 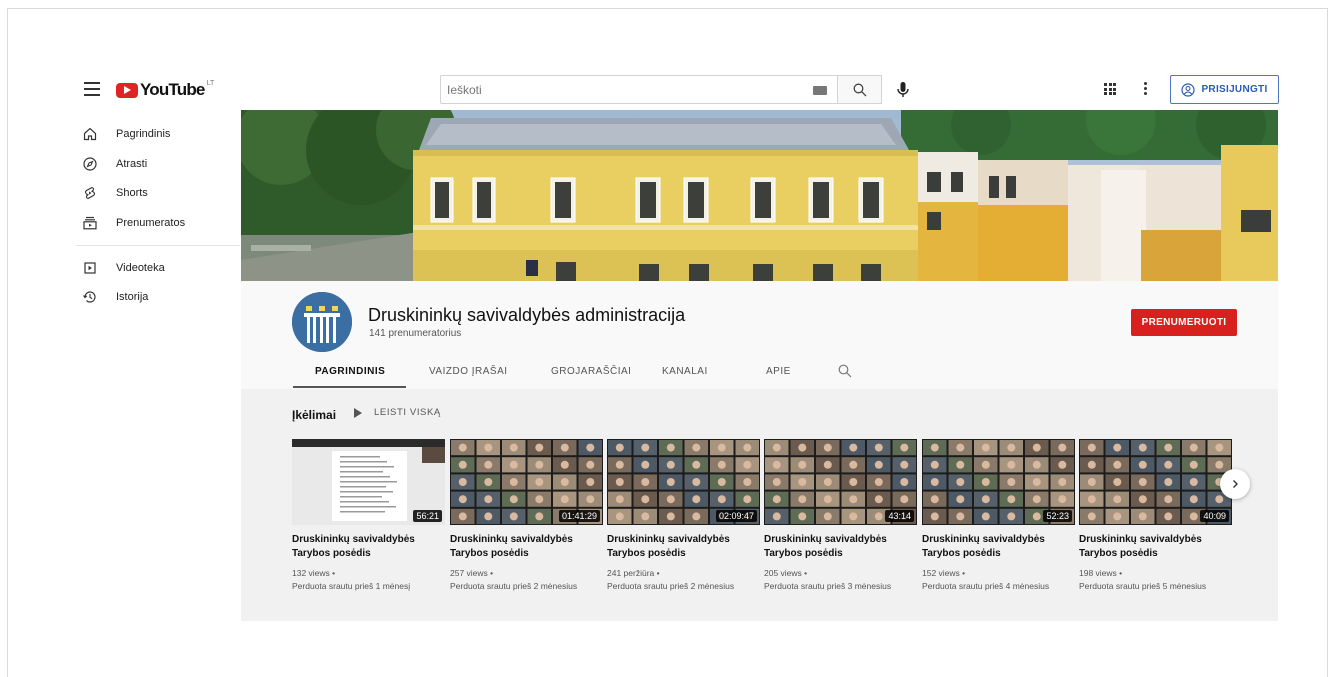 I want to click on history-icon, so click(x=89, y=297).